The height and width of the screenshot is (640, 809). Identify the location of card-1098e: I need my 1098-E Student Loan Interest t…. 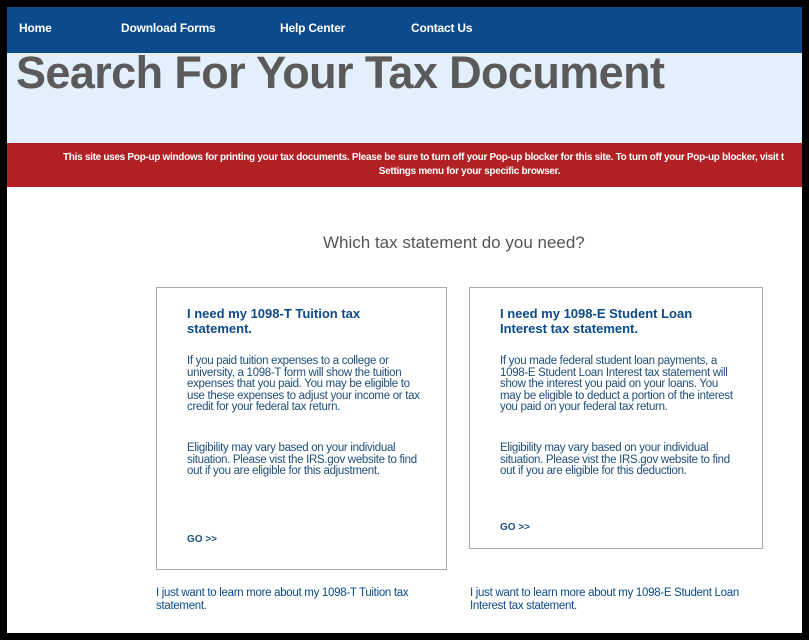
(616, 418).